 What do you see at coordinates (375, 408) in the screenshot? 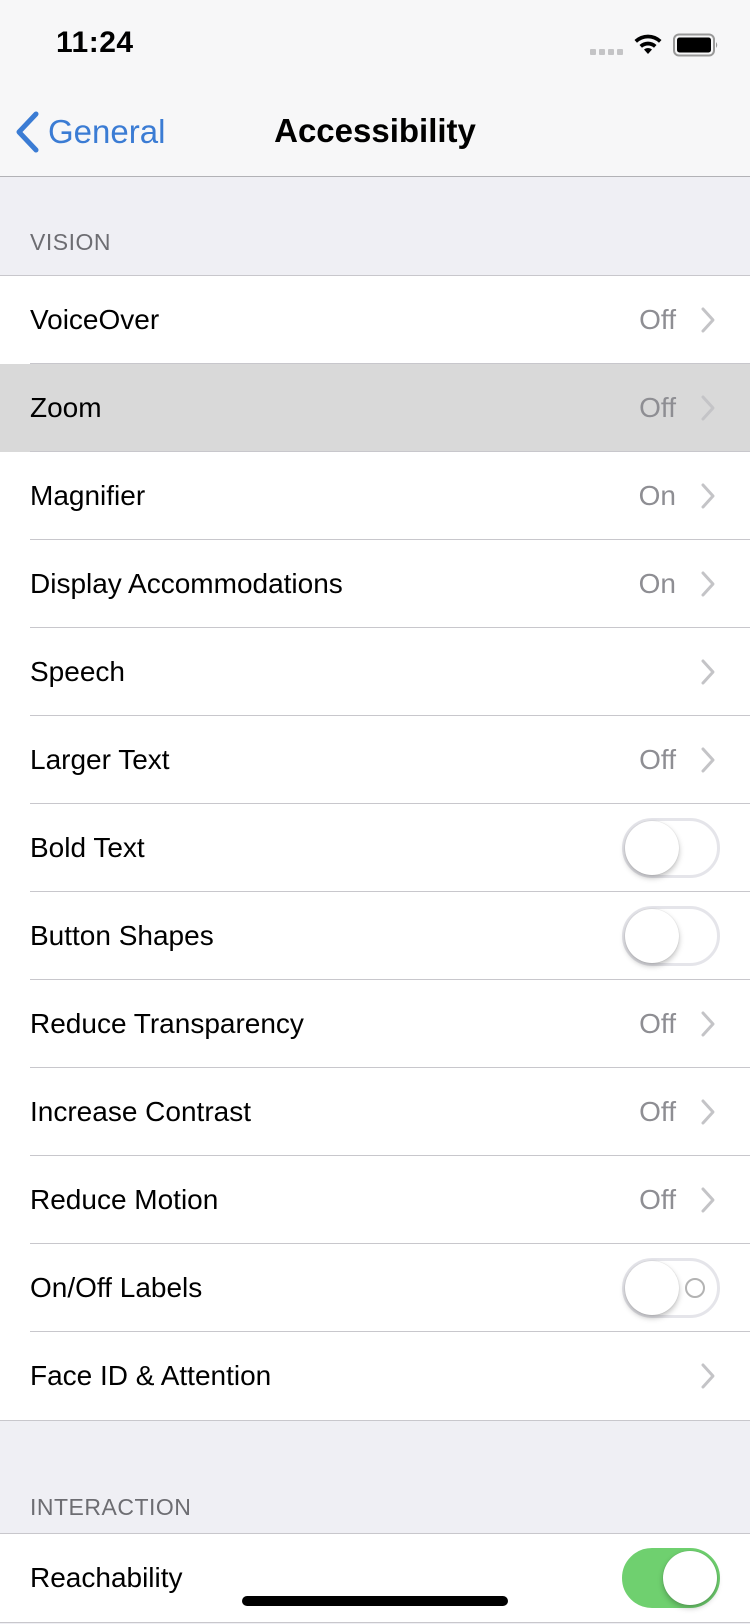
I see `settings-row-zoom: Zoom Off` at bounding box center [375, 408].